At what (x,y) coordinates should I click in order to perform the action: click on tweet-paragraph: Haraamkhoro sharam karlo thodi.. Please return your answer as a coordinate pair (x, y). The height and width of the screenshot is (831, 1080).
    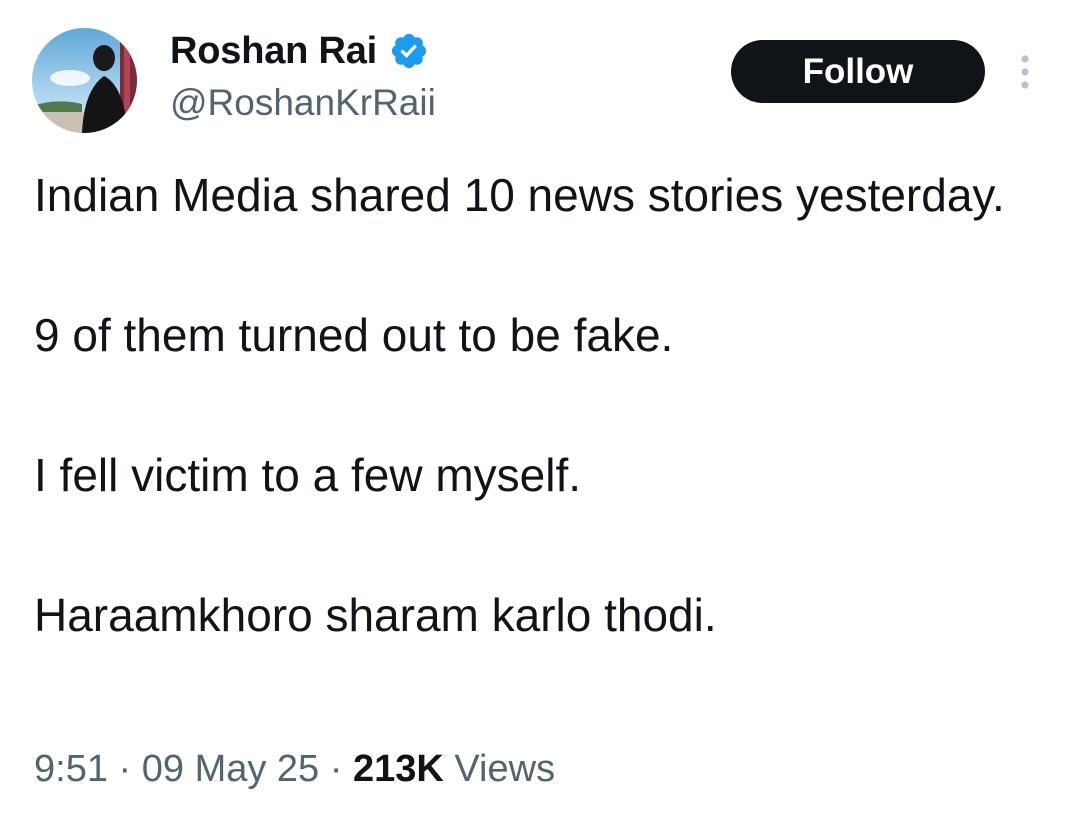
    Looking at the image, I should click on (375, 615).